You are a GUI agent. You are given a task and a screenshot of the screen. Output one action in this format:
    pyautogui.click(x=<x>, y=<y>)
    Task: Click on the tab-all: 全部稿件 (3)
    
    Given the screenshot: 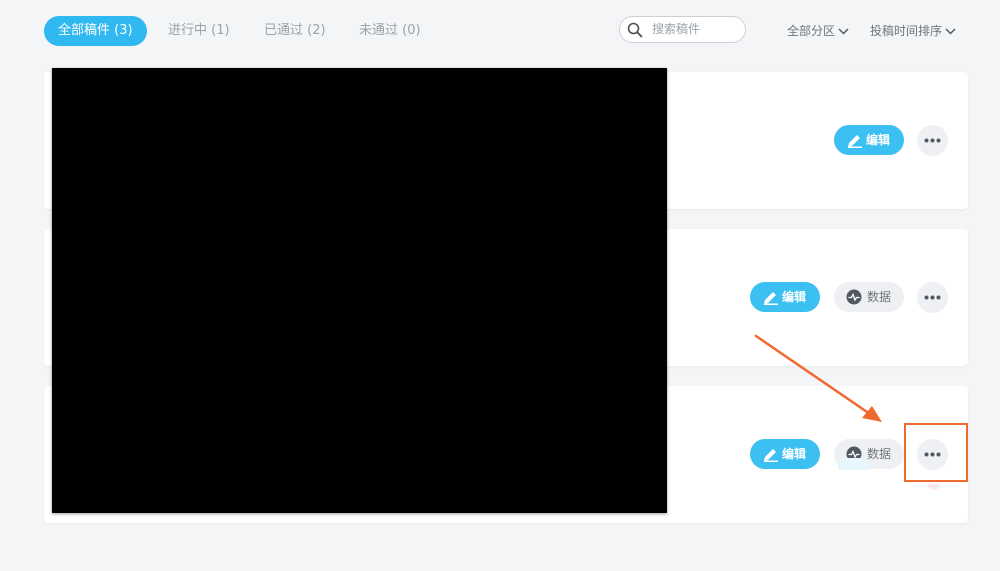 What is the action you would take?
    pyautogui.click(x=95, y=31)
    